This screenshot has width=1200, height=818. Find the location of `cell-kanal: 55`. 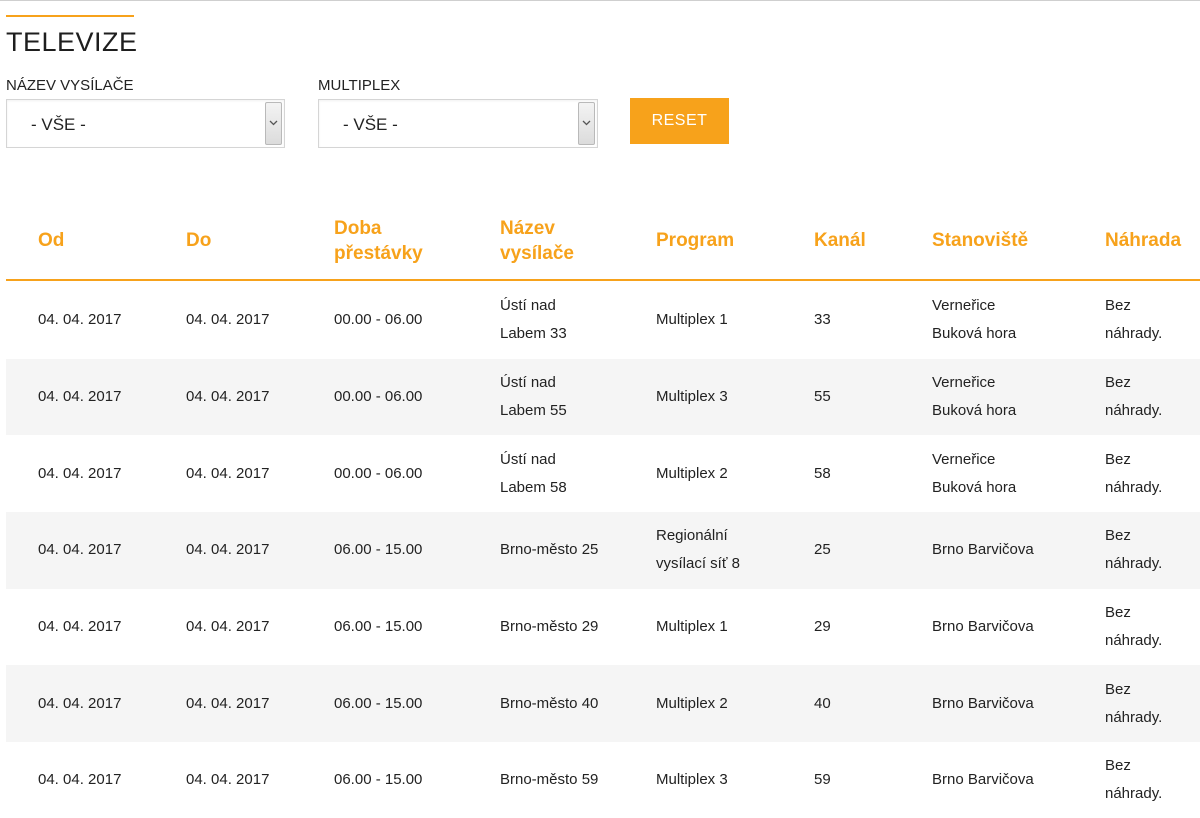

cell-kanal: 55 is located at coordinates (822, 397).